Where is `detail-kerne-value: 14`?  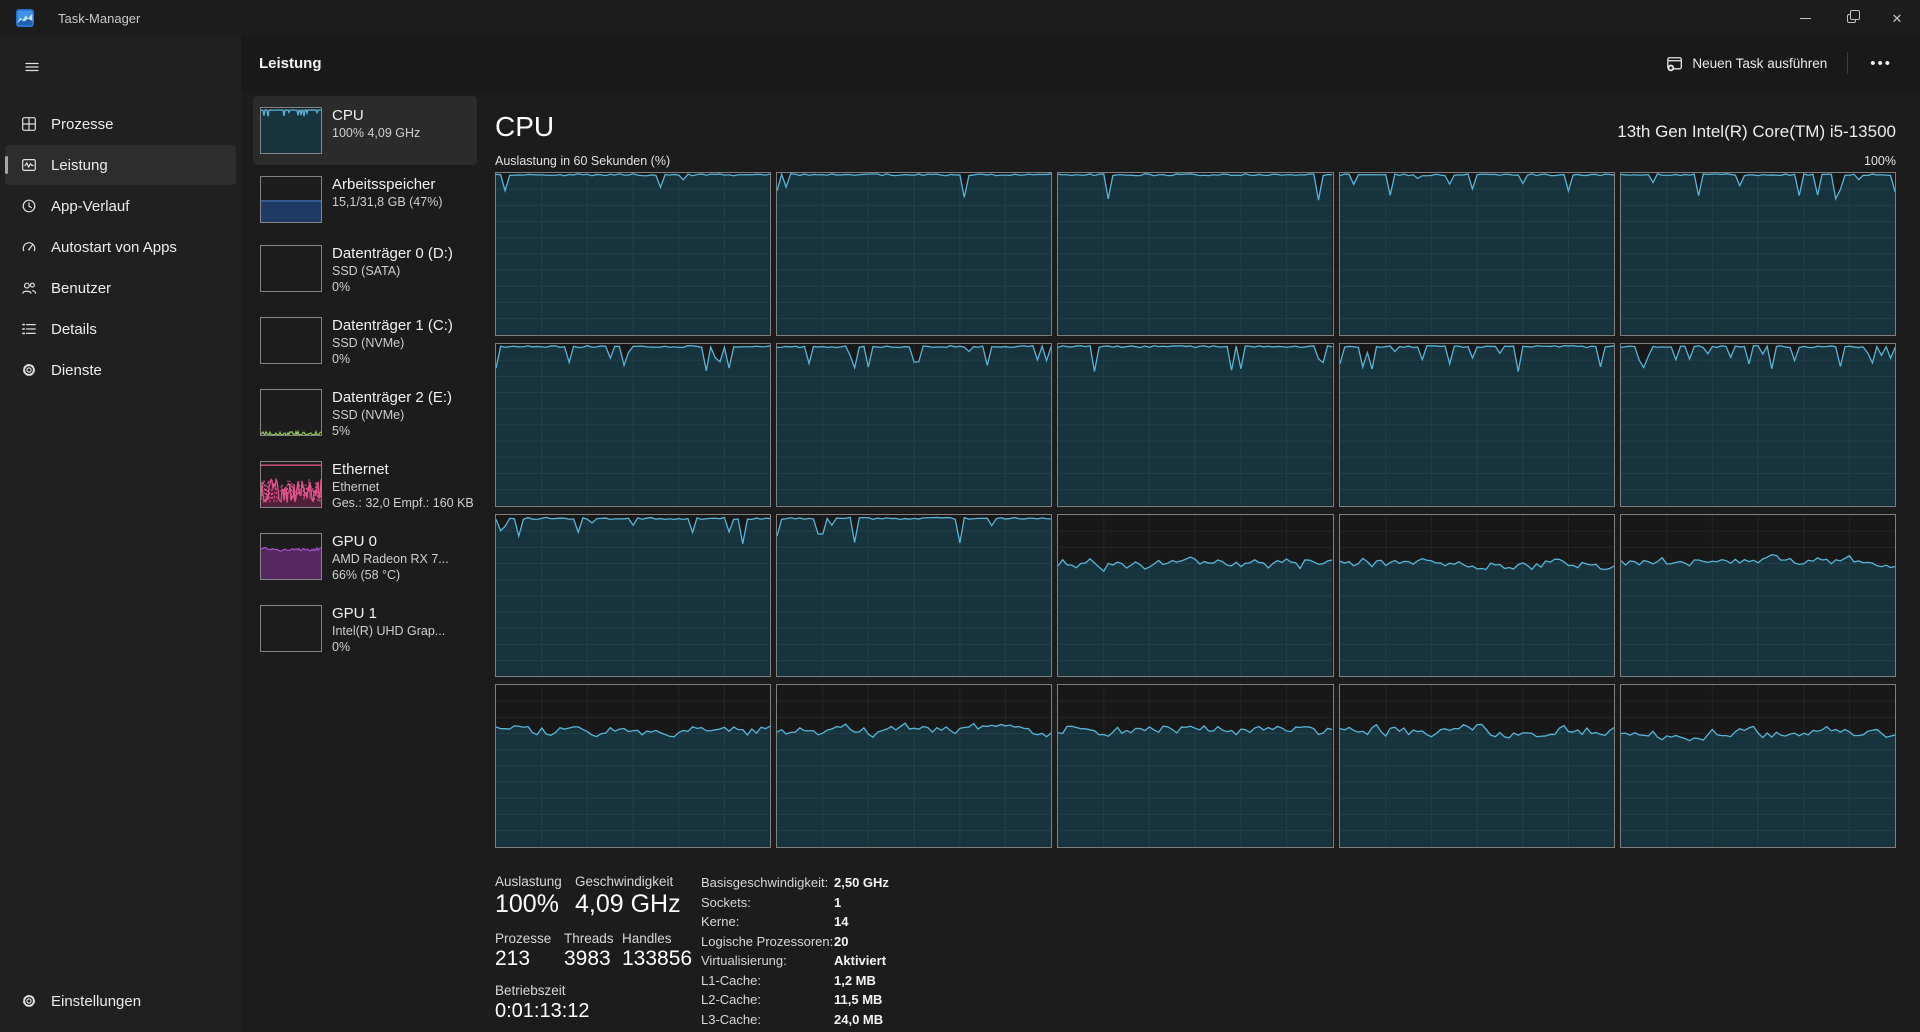 detail-kerne-value: 14 is located at coordinates (841, 921).